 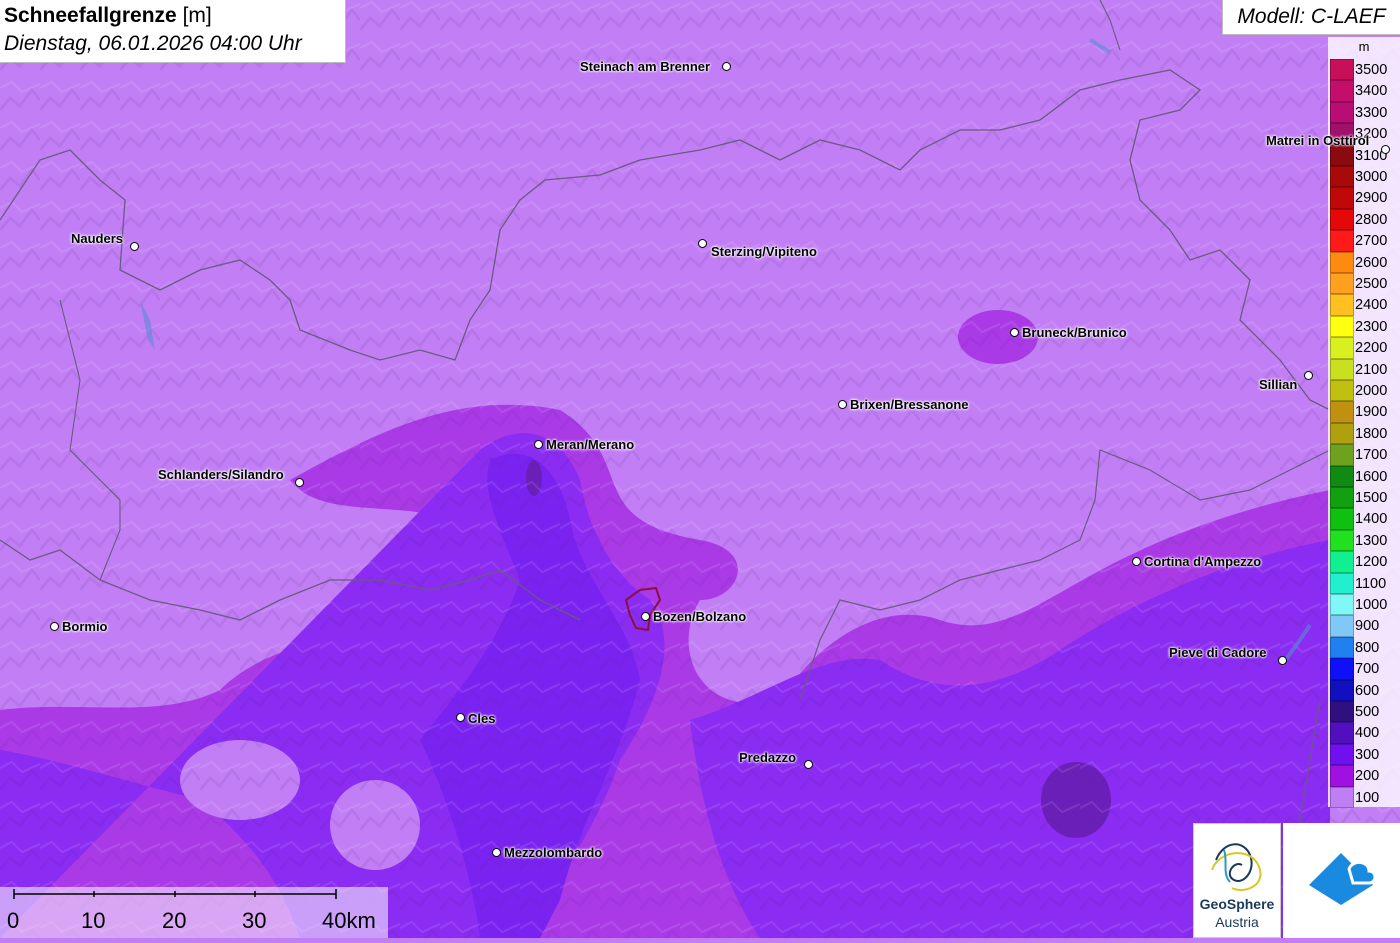 I want to click on place-label: Steinach am Brenner, so click(x=645, y=66).